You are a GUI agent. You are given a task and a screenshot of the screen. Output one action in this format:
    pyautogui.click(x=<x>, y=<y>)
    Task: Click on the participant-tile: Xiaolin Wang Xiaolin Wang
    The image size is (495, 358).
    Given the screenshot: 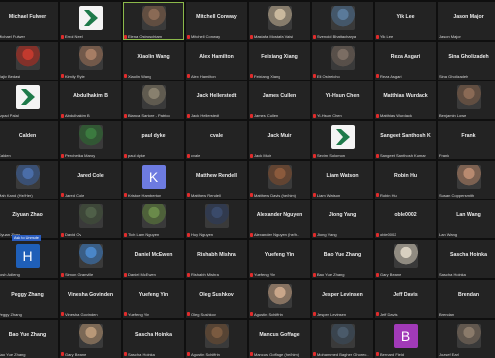 What is the action you would take?
    pyautogui.click(x=153, y=60)
    